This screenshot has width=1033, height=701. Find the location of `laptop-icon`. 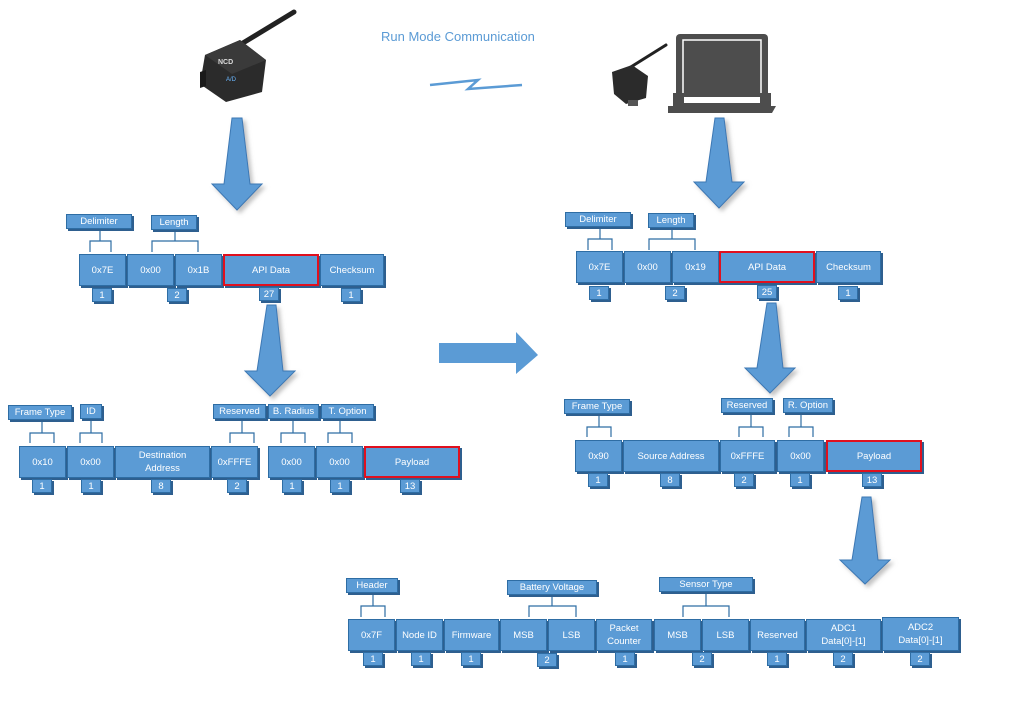

laptop-icon is located at coordinates (722, 73).